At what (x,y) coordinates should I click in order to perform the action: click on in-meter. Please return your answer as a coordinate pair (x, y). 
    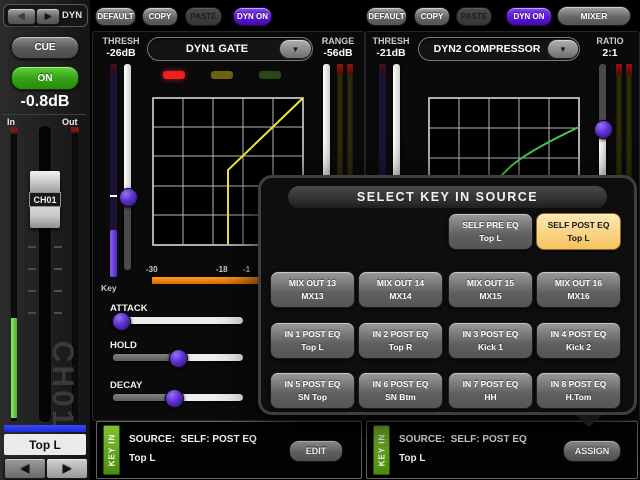
    Looking at the image, I should click on (14, 277).